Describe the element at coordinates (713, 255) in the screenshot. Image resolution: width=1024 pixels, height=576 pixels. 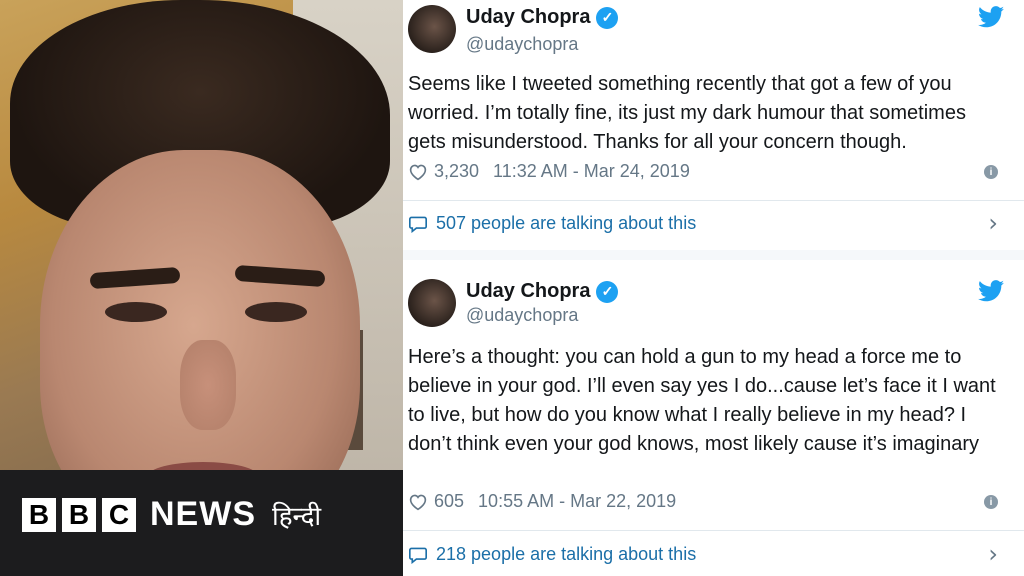
I see `tweet-separator` at that location.